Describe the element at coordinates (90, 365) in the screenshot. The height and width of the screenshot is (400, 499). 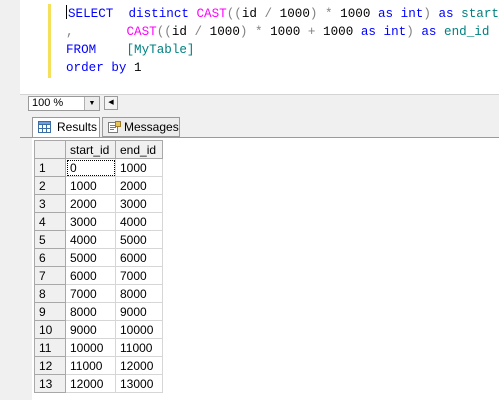
I see `cell-start-id: 11000` at that location.